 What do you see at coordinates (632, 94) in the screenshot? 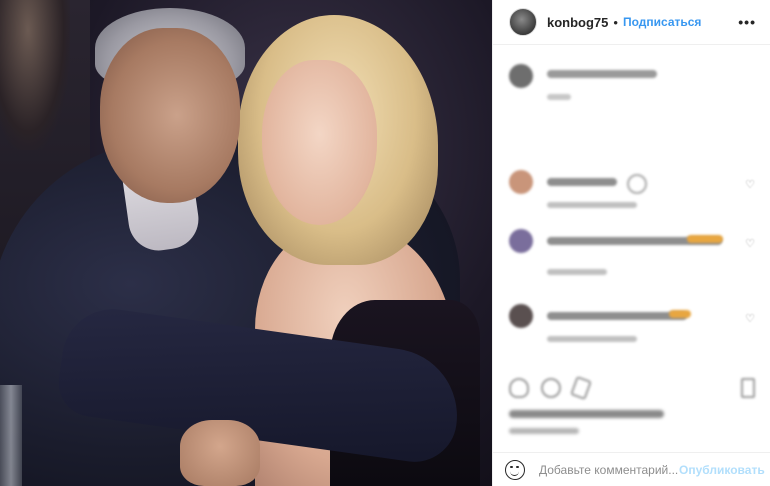
I see `comment-item` at bounding box center [632, 94].